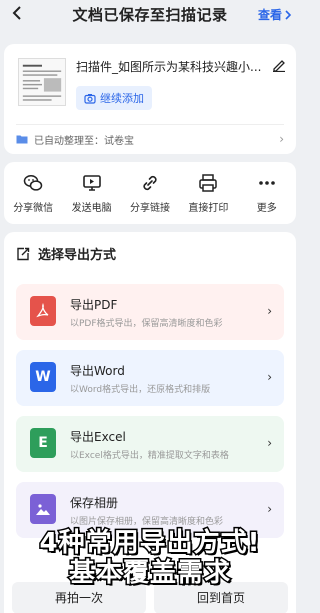  I want to click on export-excel-option: E 导出Excel 以Excel格式导出，精准提取文字和表格 ›, so click(150, 444).